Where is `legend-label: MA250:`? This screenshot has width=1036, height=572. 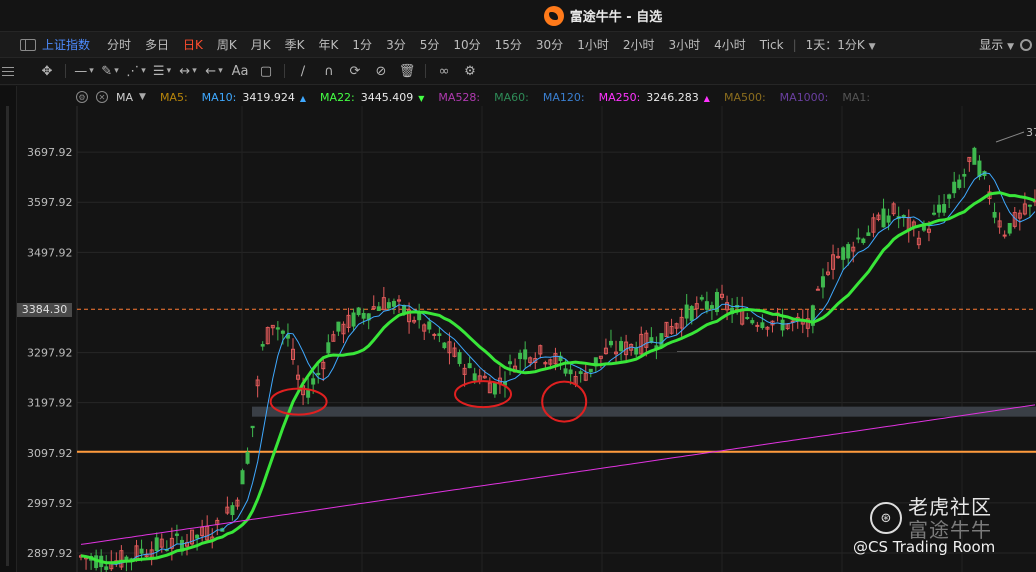 legend-label: MA250: is located at coordinates (619, 97).